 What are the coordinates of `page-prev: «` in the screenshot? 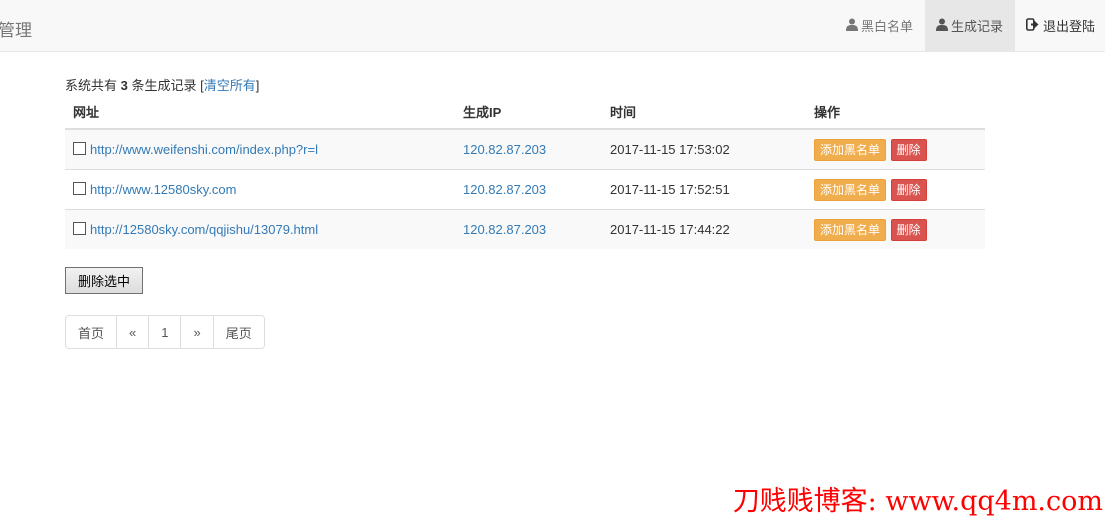 It's located at (132, 332).